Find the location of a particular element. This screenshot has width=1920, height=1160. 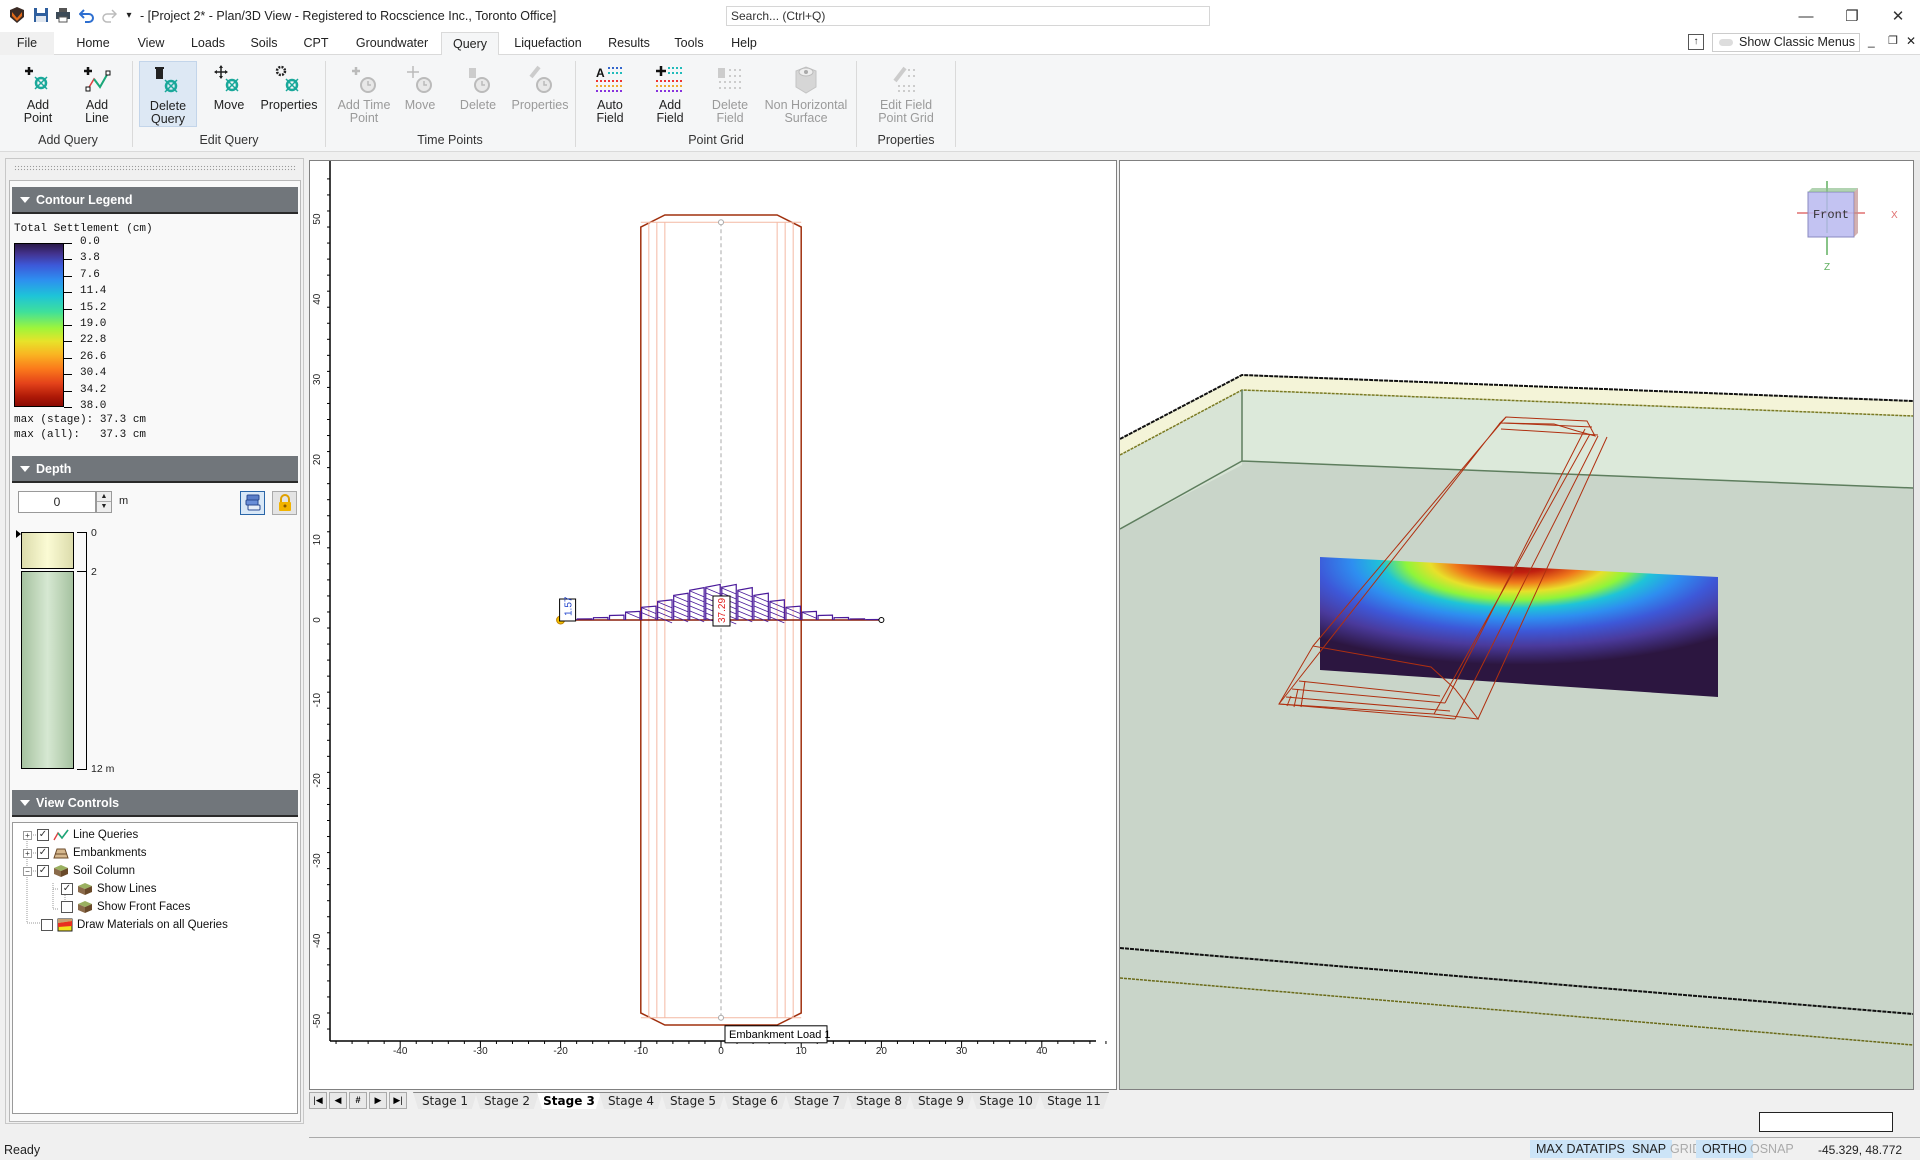

tab-home: Home is located at coordinates (93, 43).